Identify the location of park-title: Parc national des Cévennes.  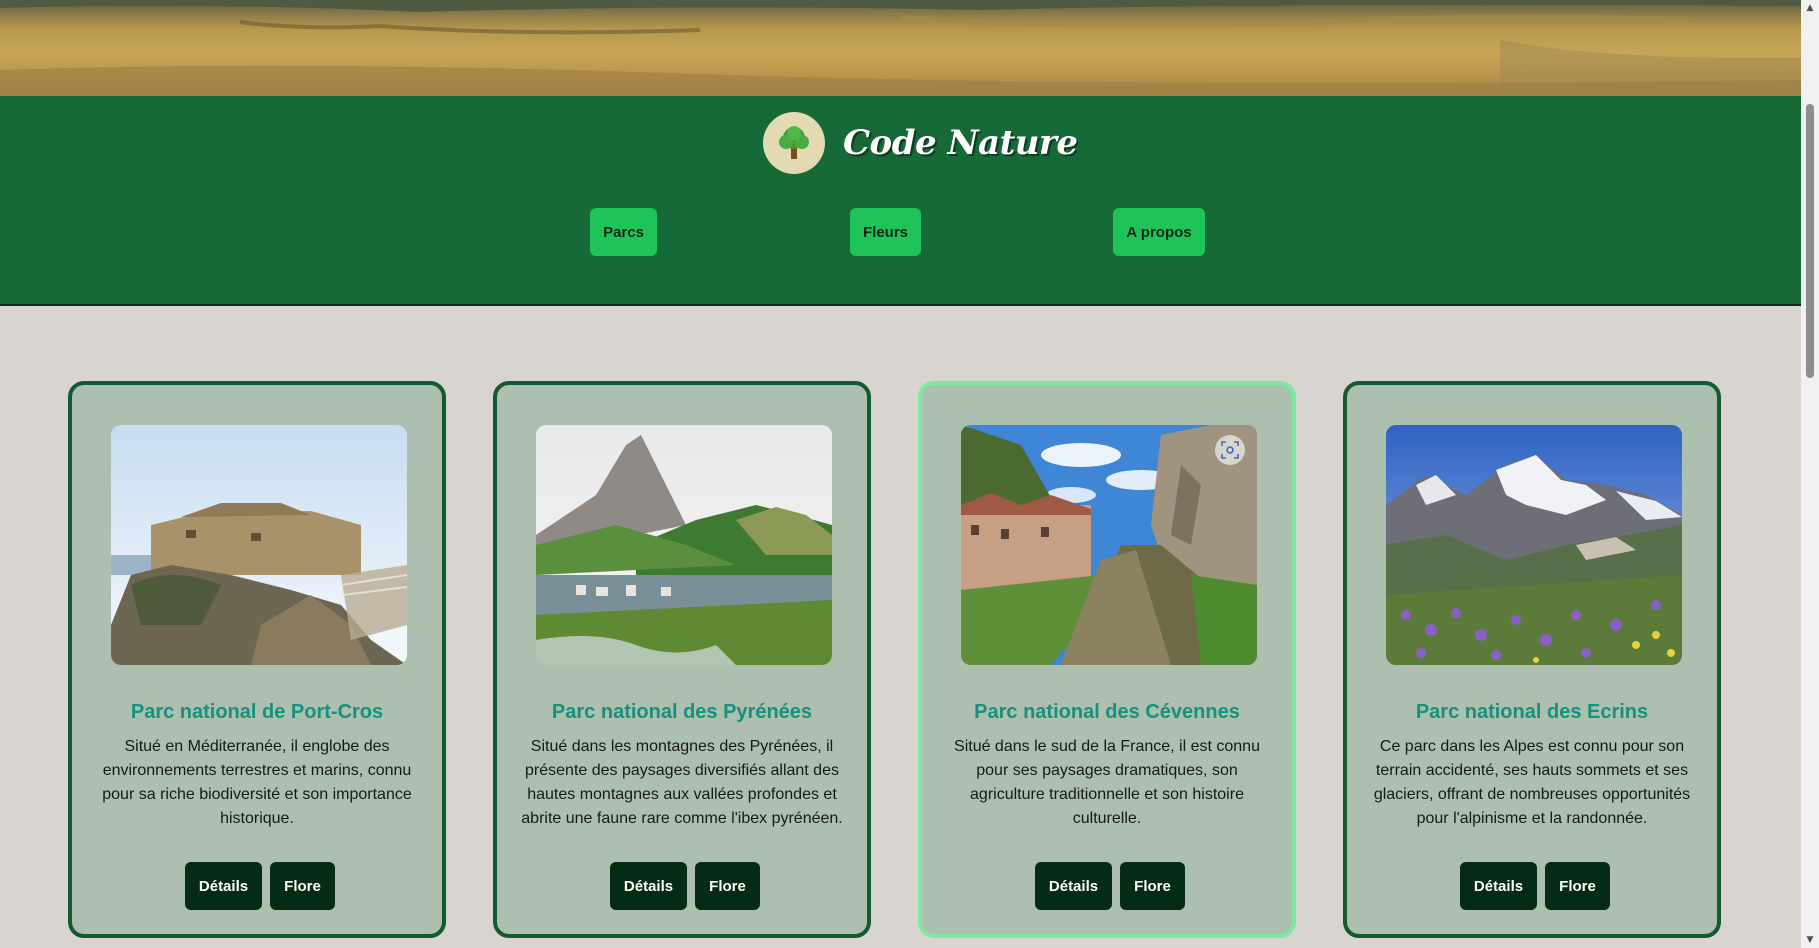
(1107, 712).